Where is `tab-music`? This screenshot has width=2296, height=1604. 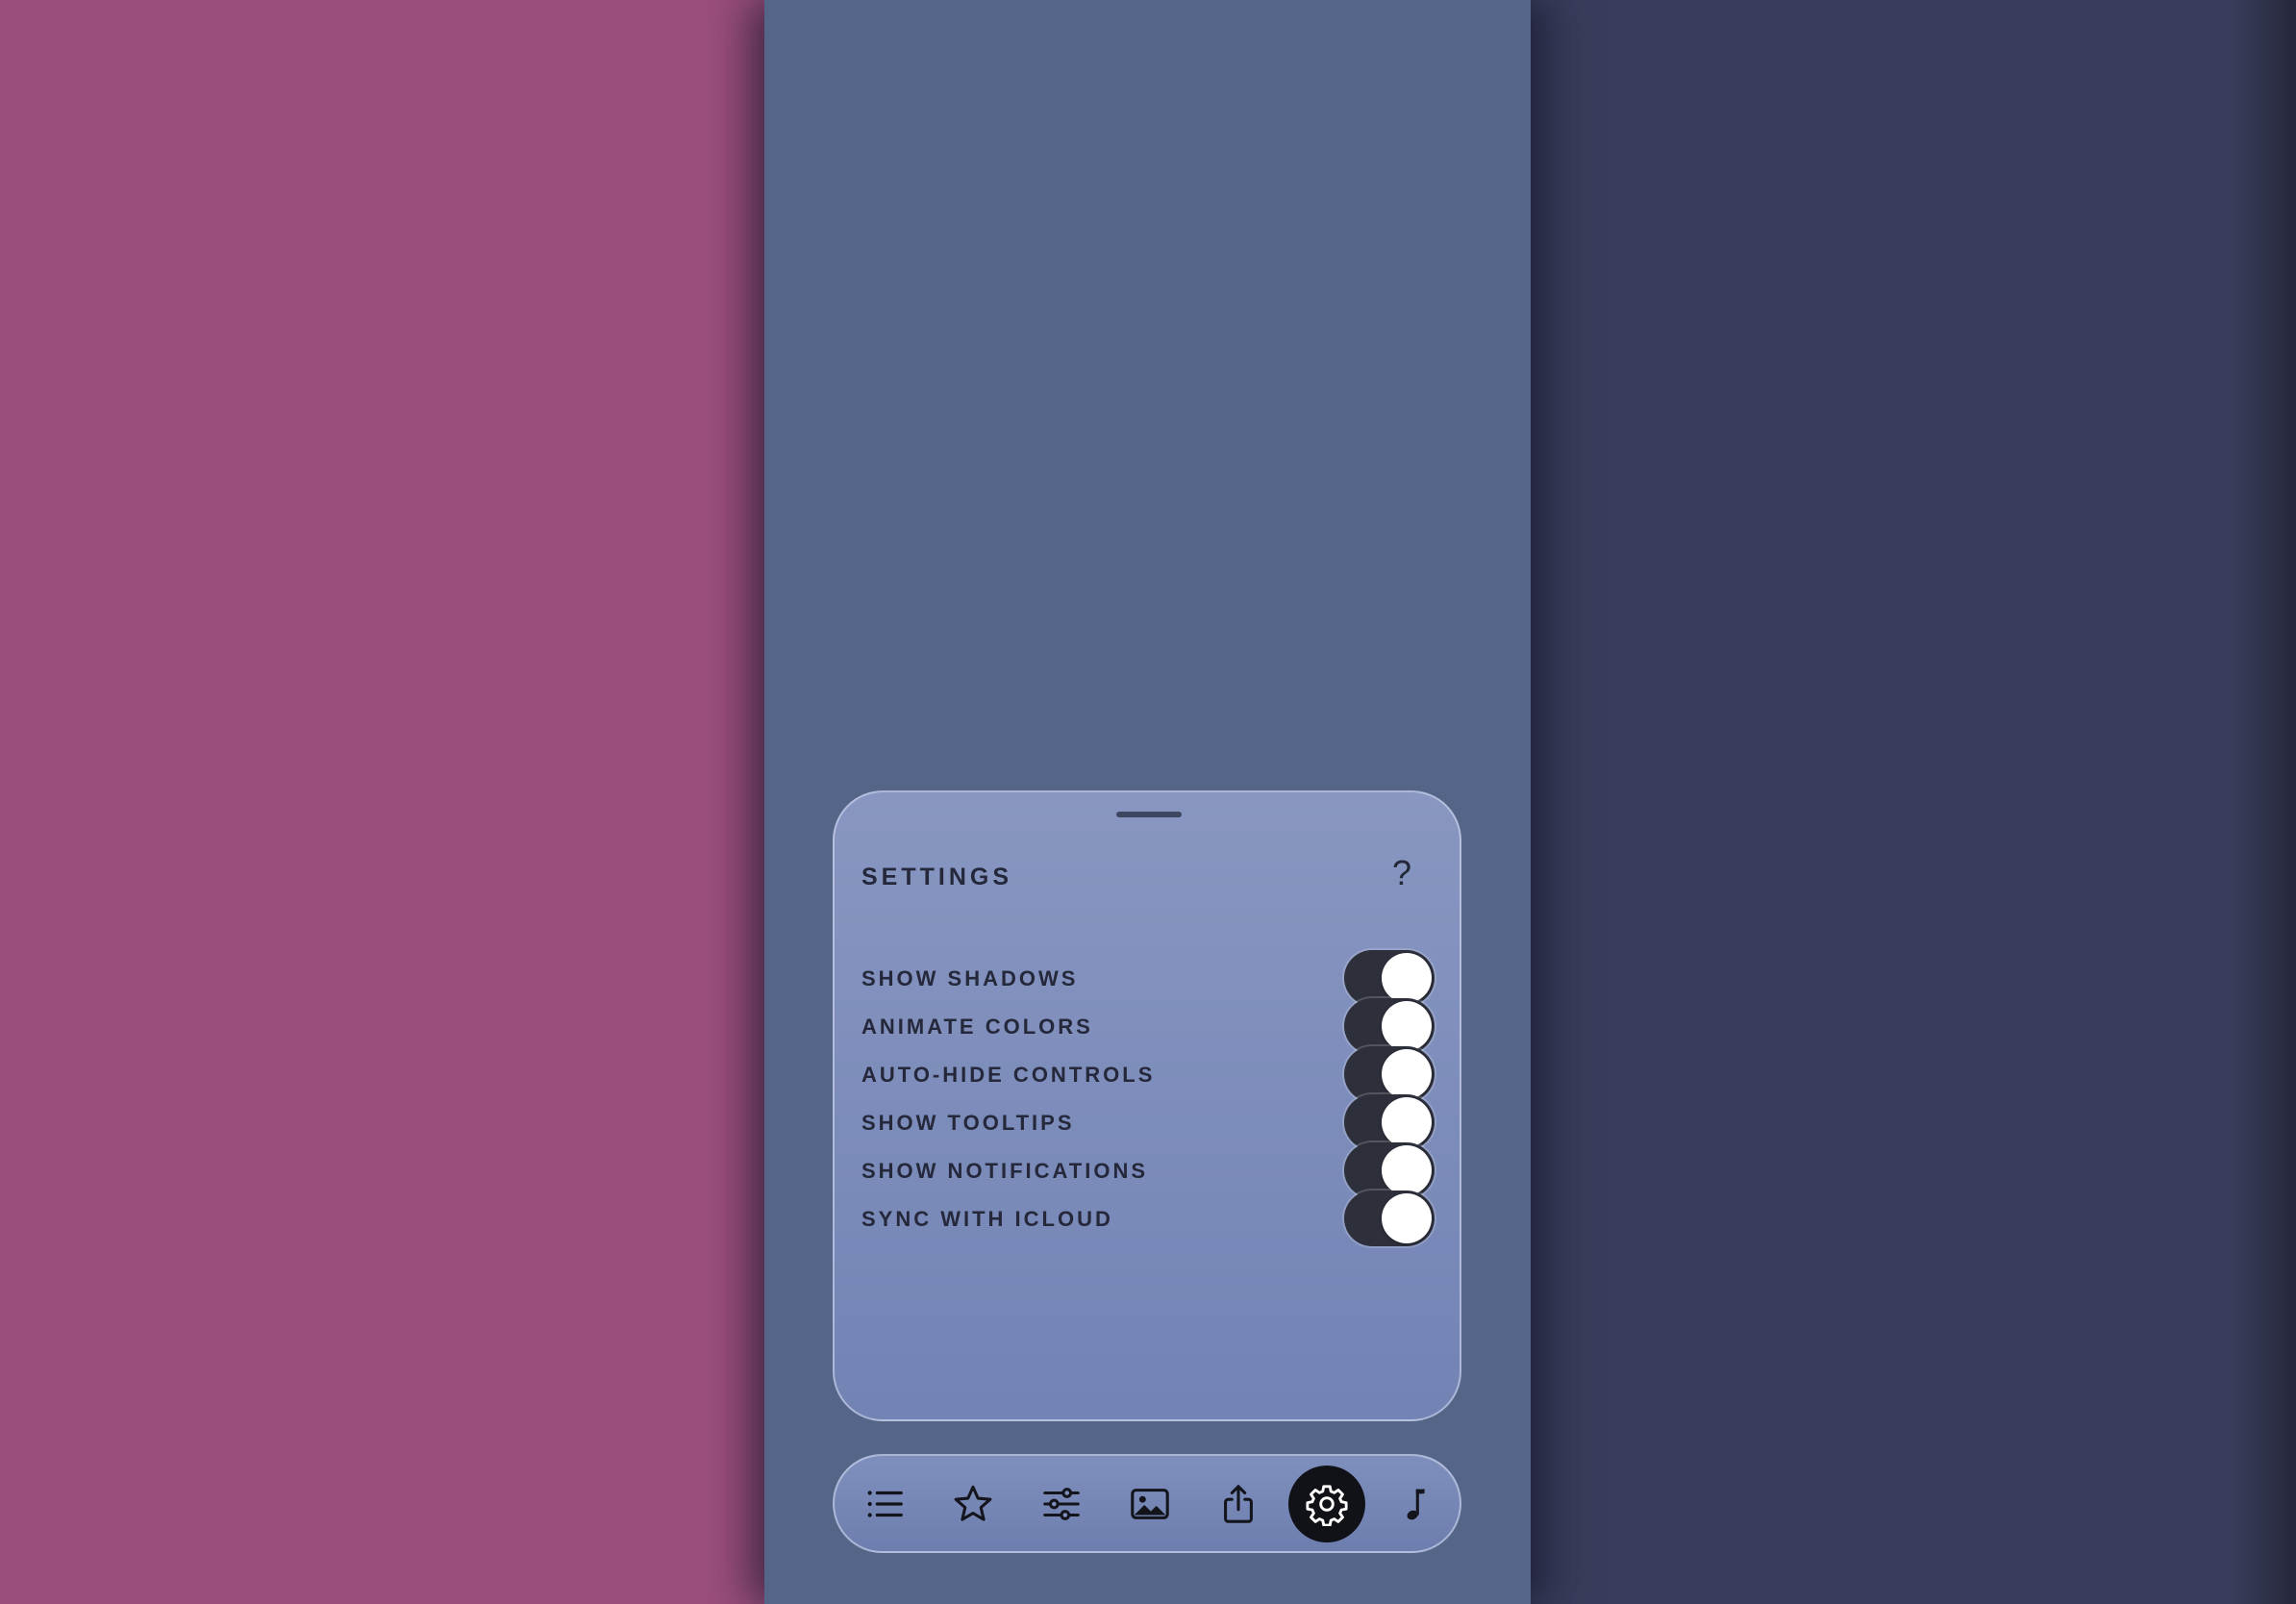
tab-music is located at coordinates (1415, 1504).